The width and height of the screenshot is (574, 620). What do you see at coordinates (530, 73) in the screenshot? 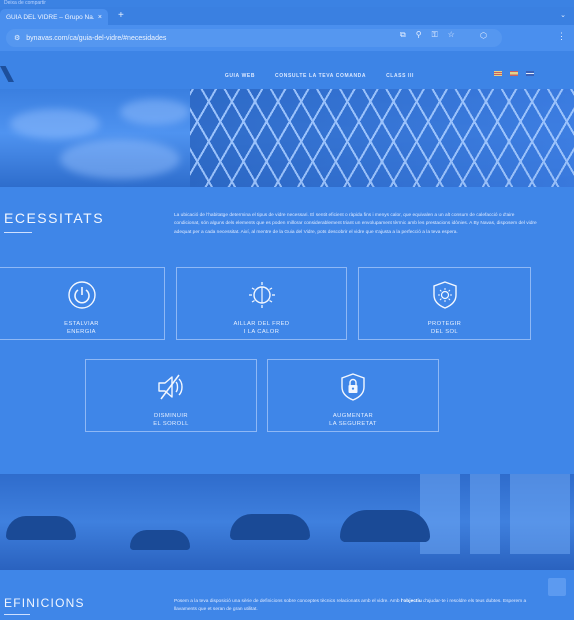
I see `english-flag-icon` at bounding box center [530, 73].